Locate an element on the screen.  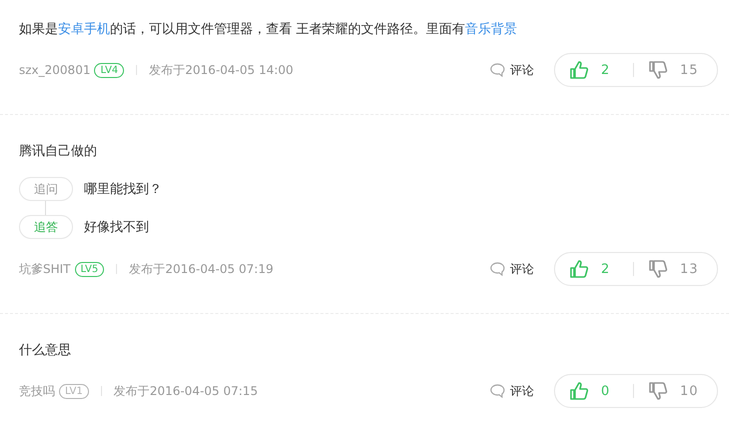
like-count: 0 is located at coordinates (605, 391).